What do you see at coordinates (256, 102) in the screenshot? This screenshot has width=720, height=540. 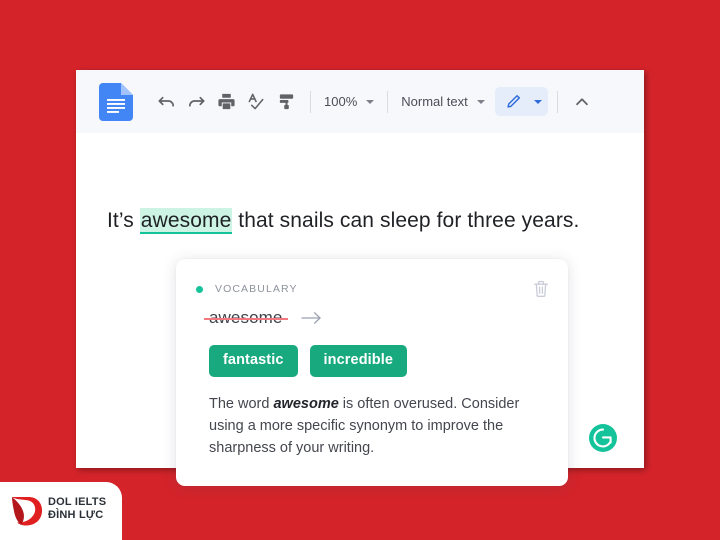 I see `spell-check-icon` at bounding box center [256, 102].